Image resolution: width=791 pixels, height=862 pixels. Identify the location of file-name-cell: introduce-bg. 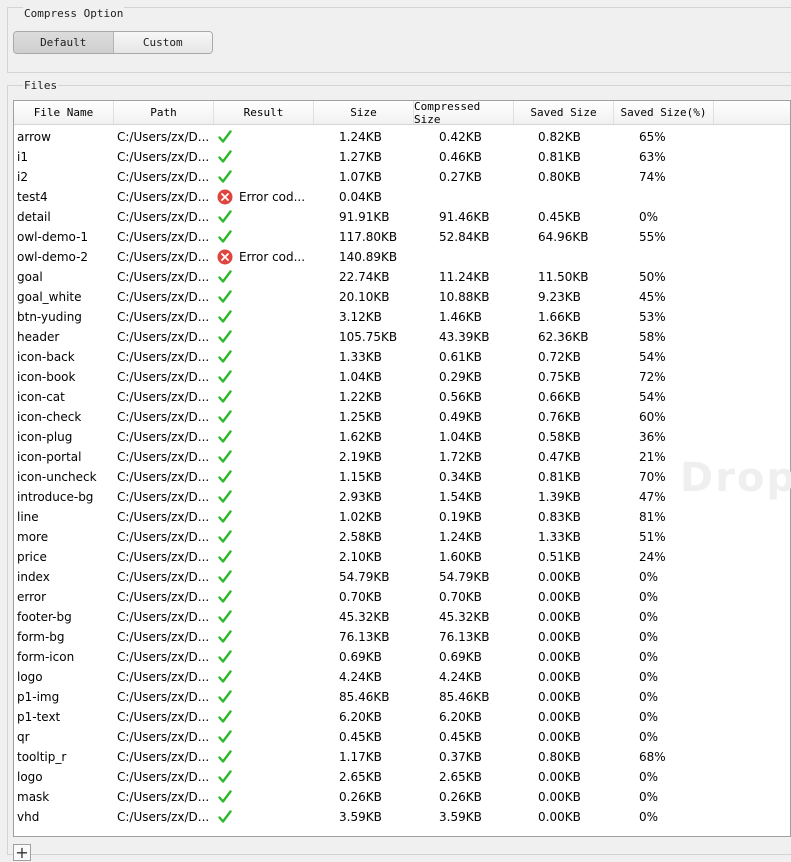
(55, 497).